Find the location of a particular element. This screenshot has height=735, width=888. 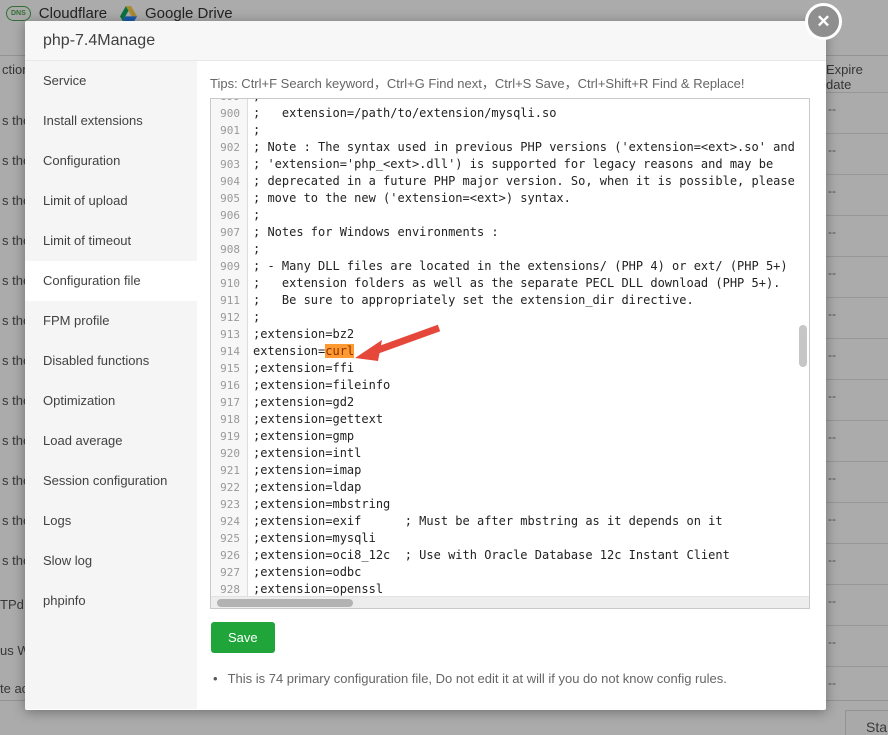

sidebar-item-limit-of-upload: Limit of upload is located at coordinates (111, 201).